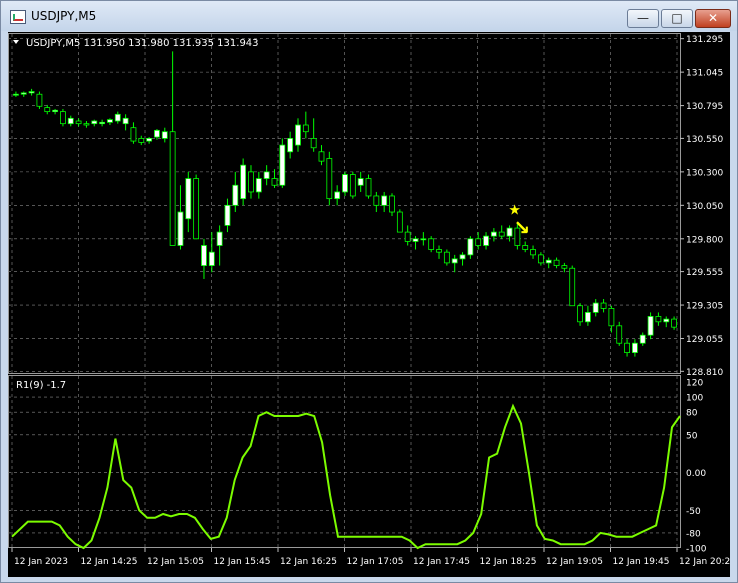  Describe the element at coordinates (441, 562) in the screenshot. I see `time-tick-label: 12 Jan 17:45` at that location.